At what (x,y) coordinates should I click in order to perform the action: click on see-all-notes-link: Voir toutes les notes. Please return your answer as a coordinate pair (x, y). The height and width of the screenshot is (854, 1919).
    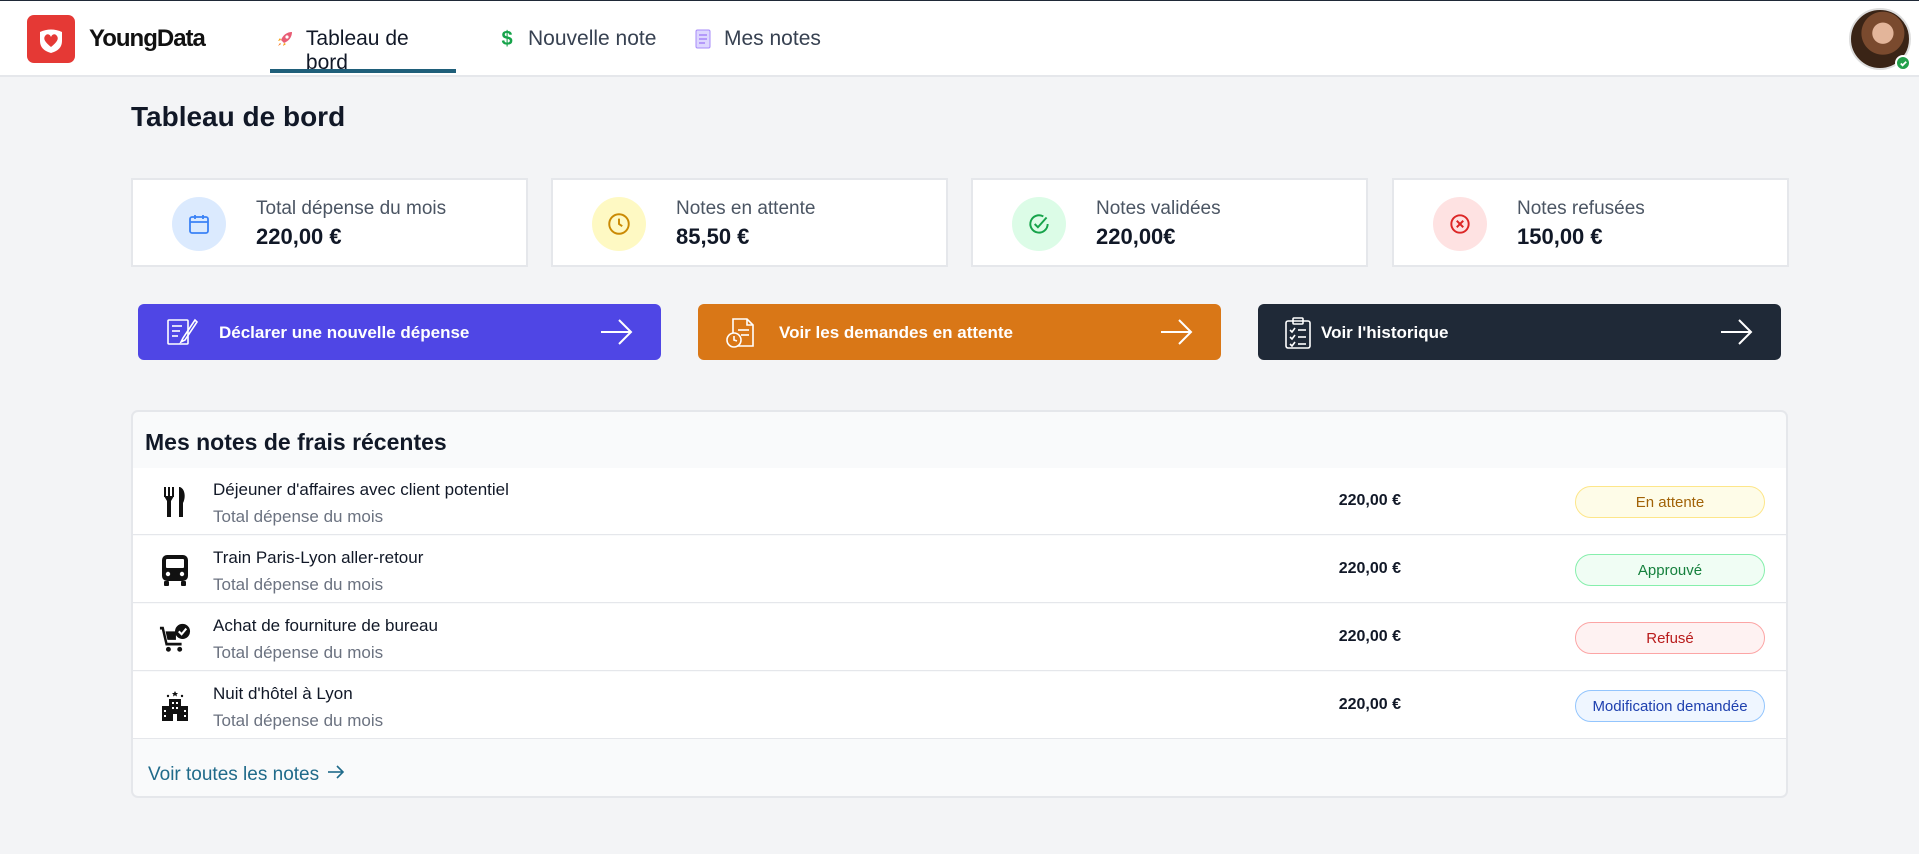
    Looking at the image, I should click on (246, 775).